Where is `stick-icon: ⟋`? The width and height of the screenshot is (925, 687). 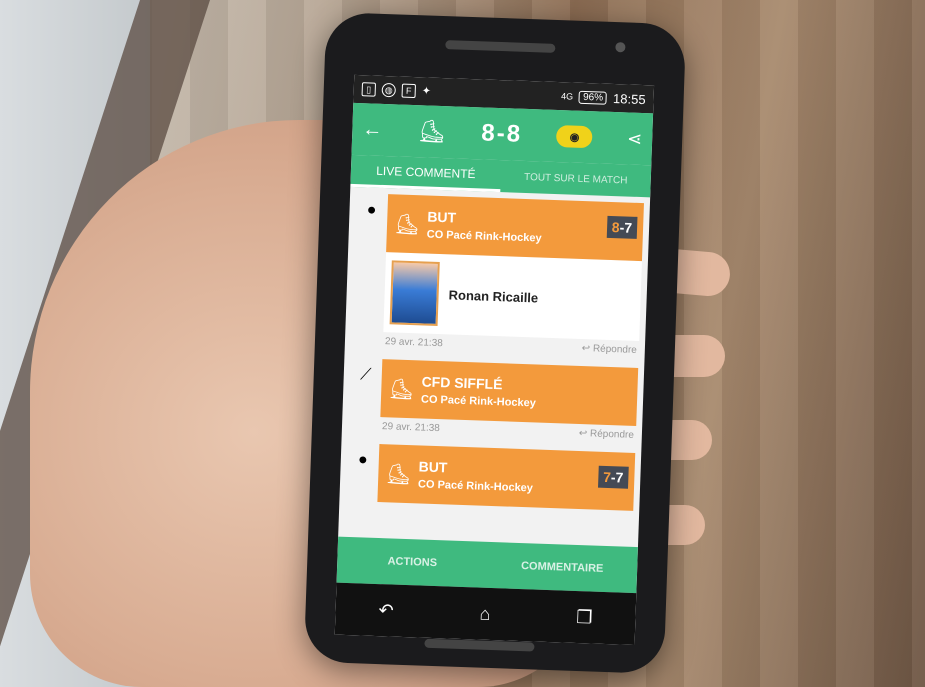 stick-icon: ⟋ is located at coordinates (365, 375).